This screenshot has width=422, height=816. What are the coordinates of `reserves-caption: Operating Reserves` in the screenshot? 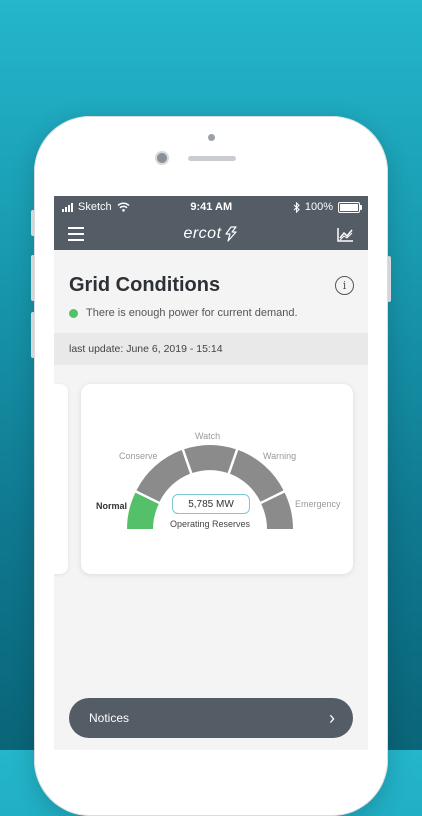 It's located at (210, 524).